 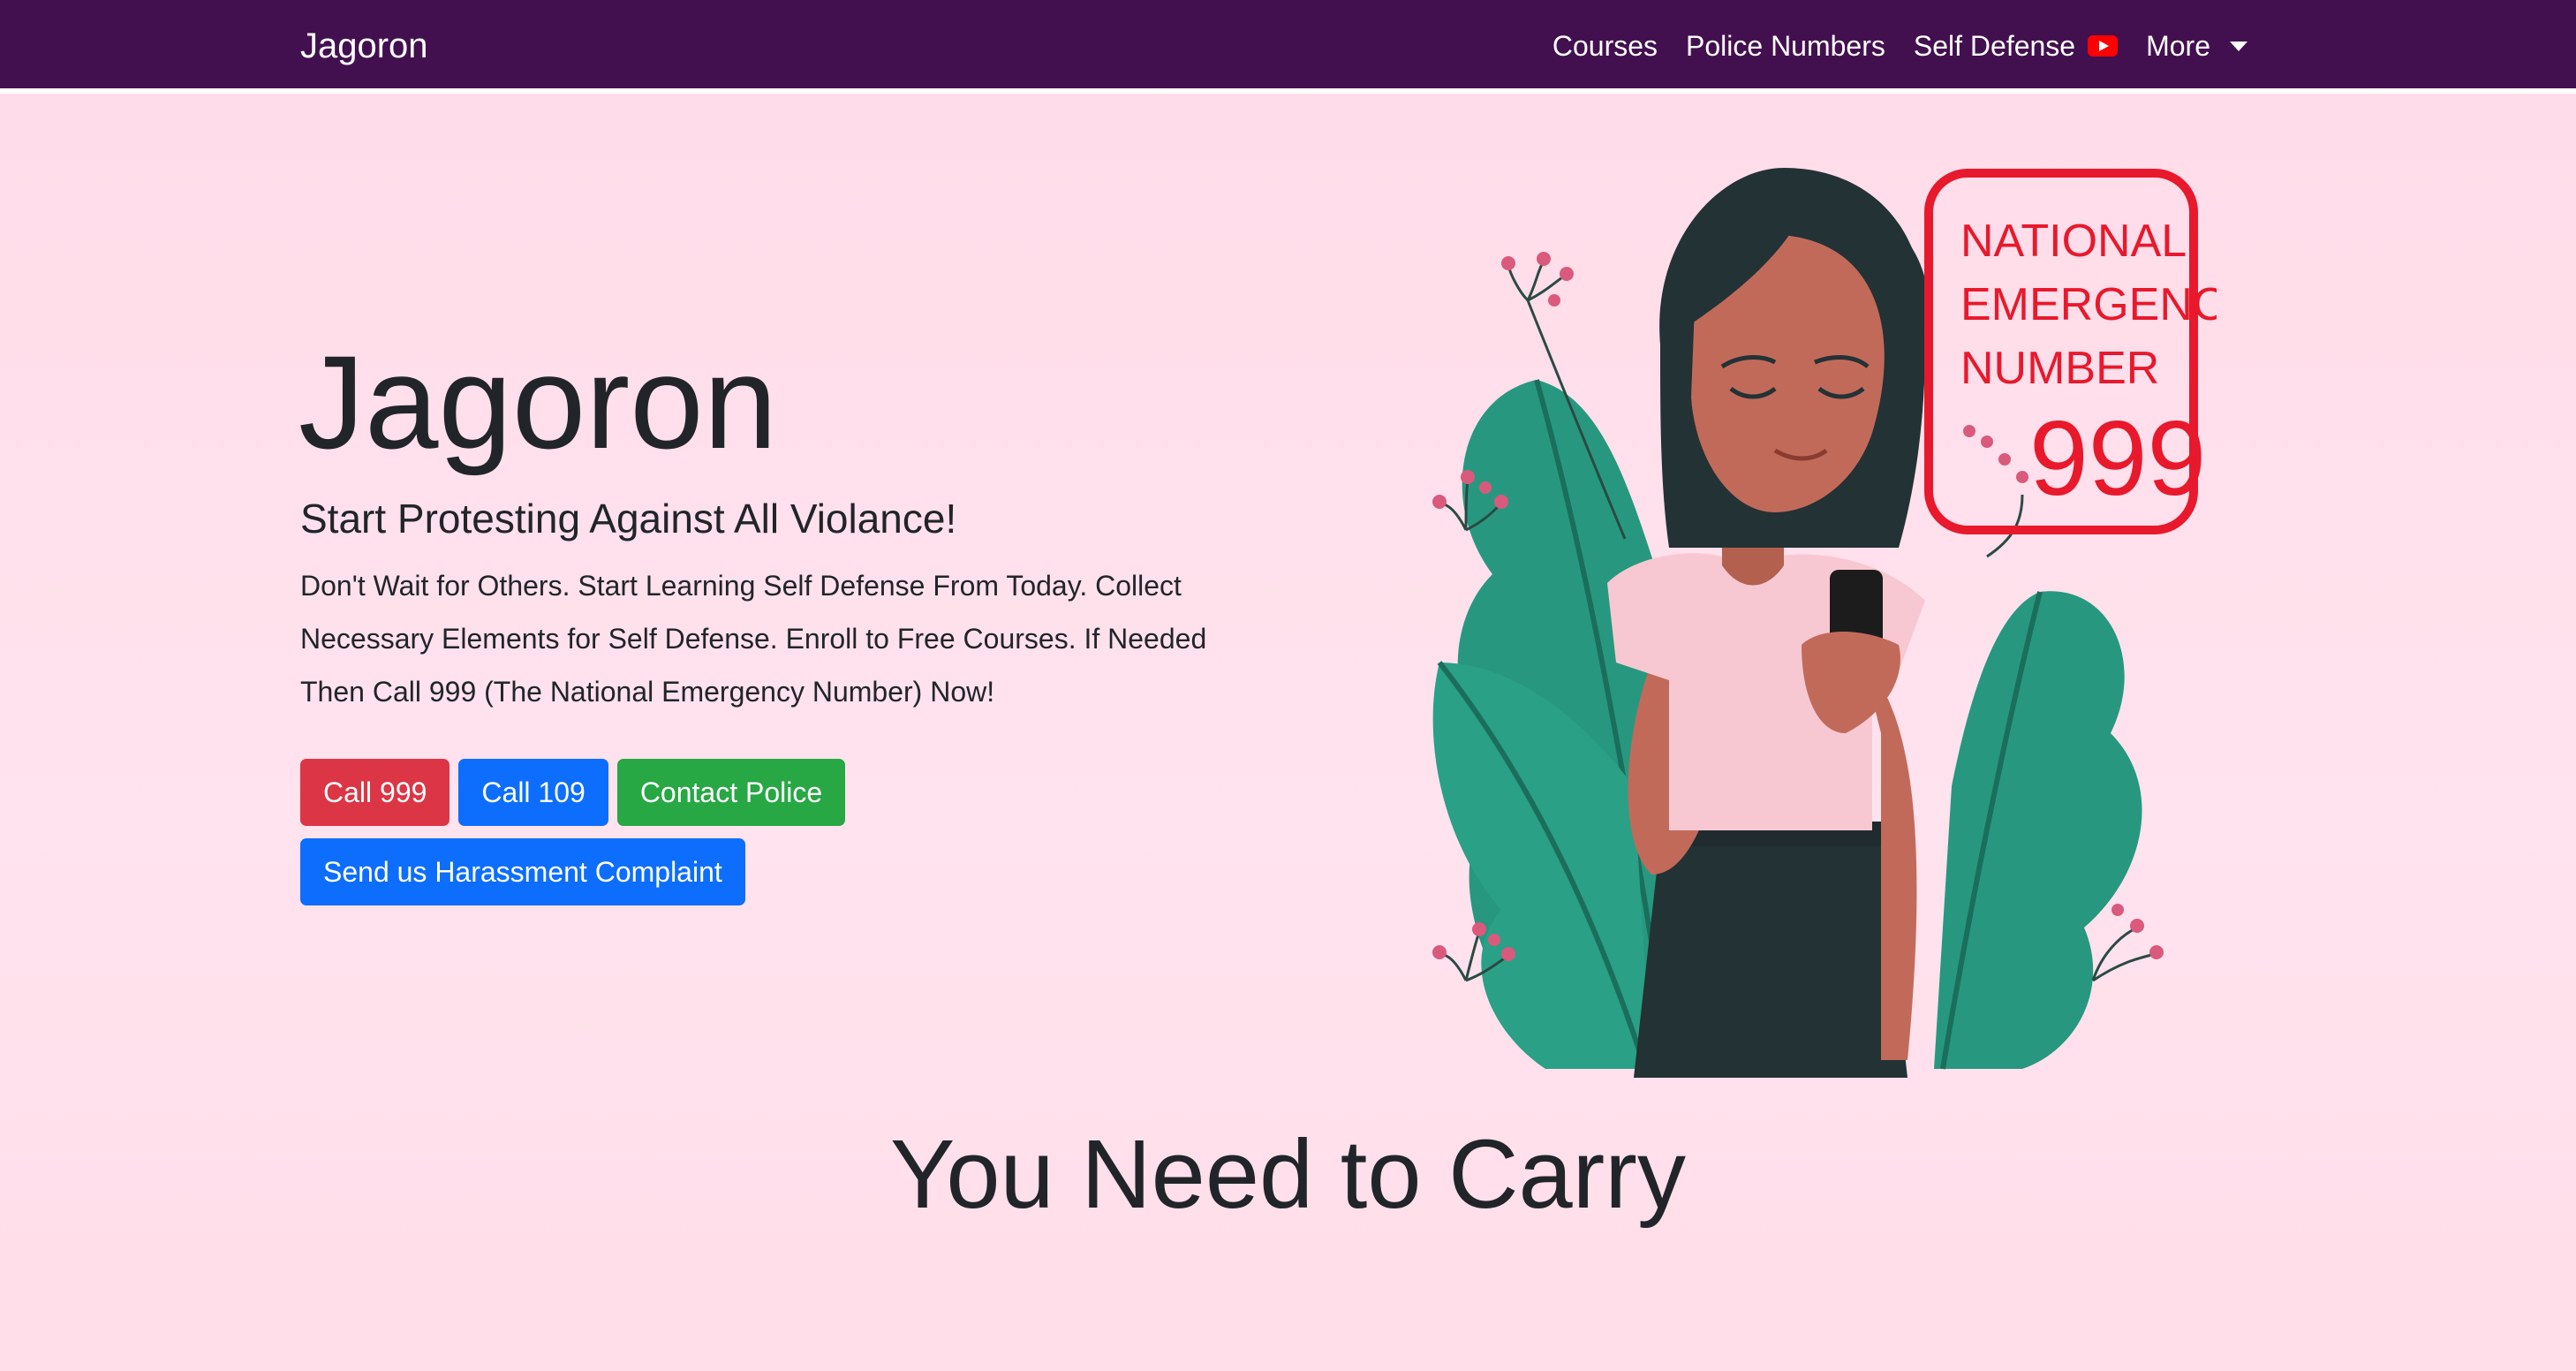 What do you see at coordinates (731, 792) in the screenshot?
I see `contact-police-button: Contact Police` at bounding box center [731, 792].